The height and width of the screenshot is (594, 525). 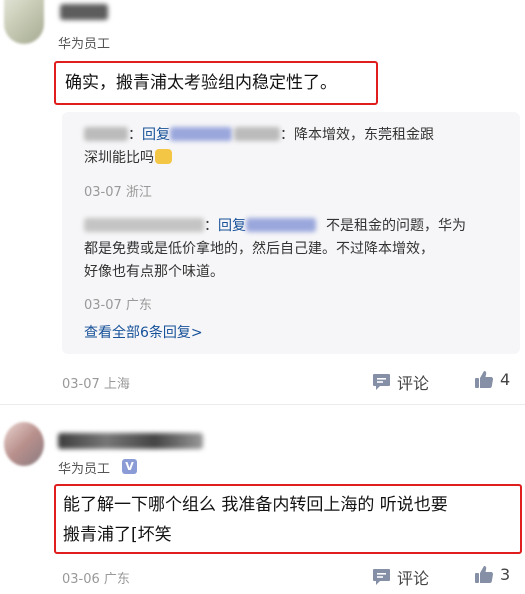 What do you see at coordinates (118, 305) in the screenshot?
I see `reply-meta: 03-07 广东` at bounding box center [118, 305].